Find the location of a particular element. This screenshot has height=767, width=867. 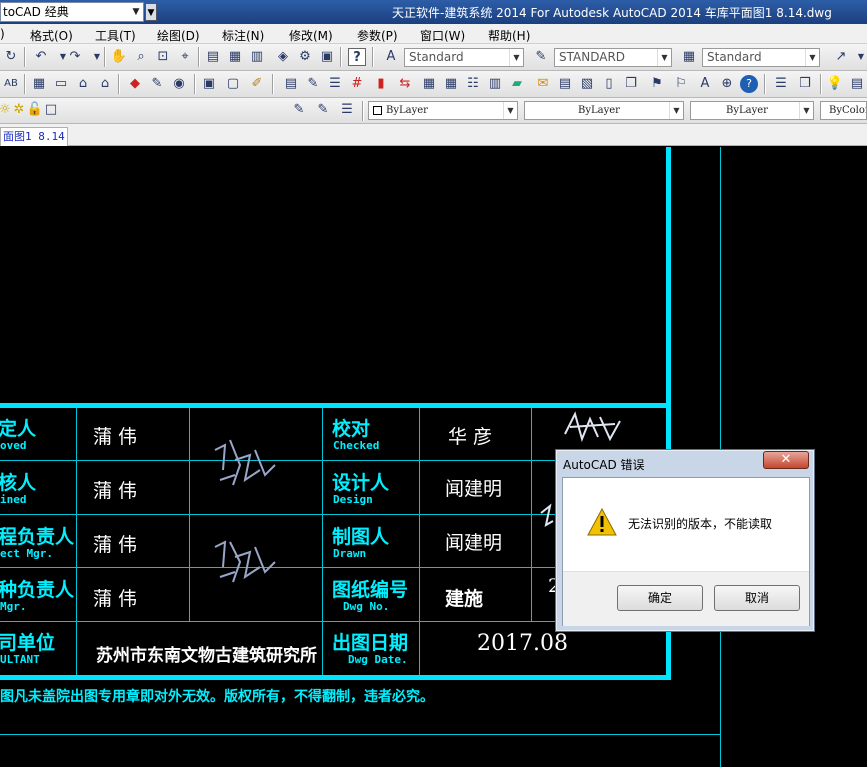

issue-date: 2017.08 is located at coordinates (522, 643).